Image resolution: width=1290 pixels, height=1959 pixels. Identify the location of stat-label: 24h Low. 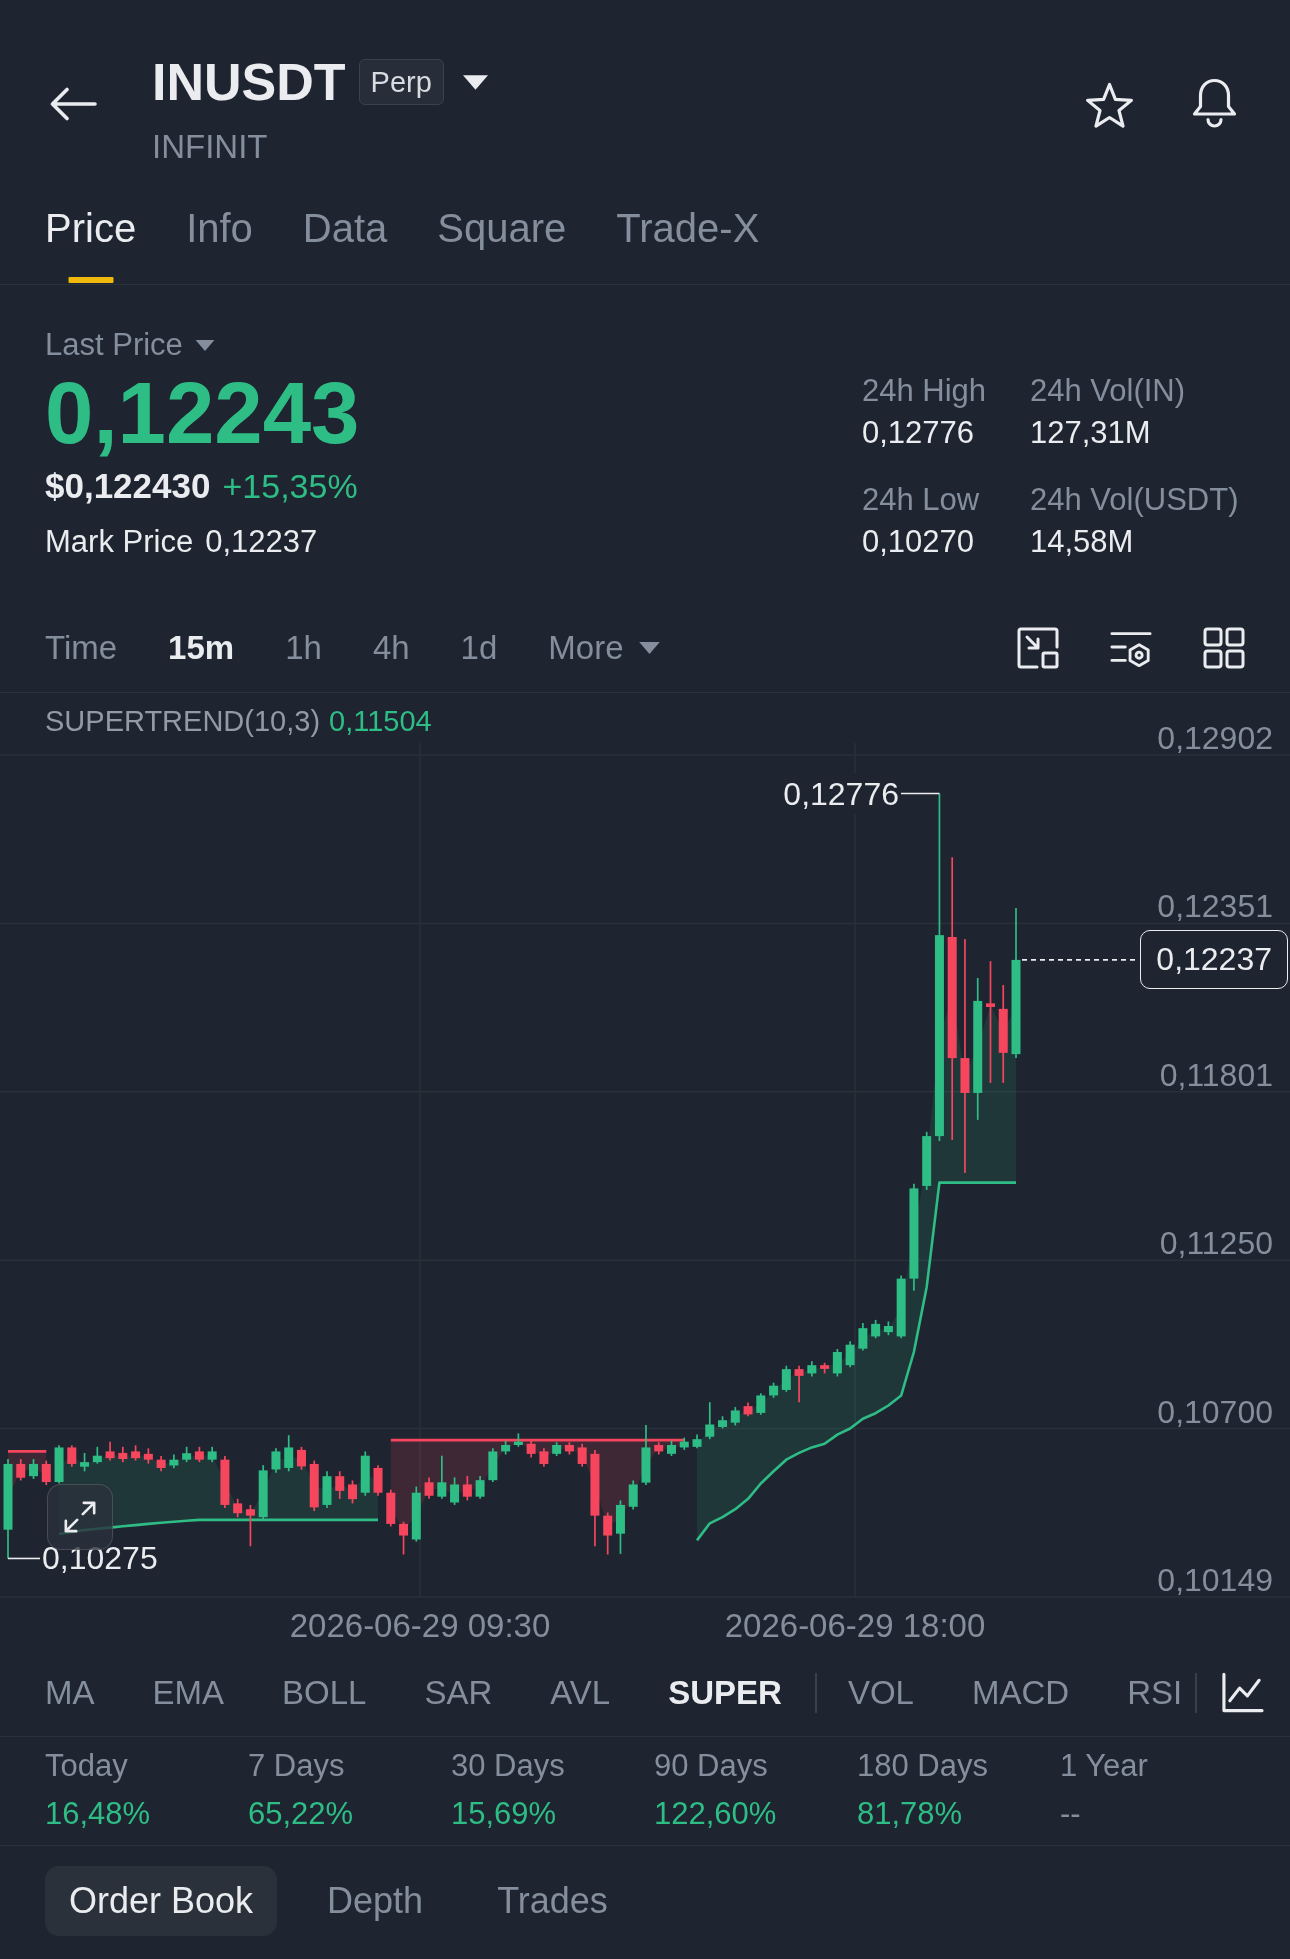
(921, 500).